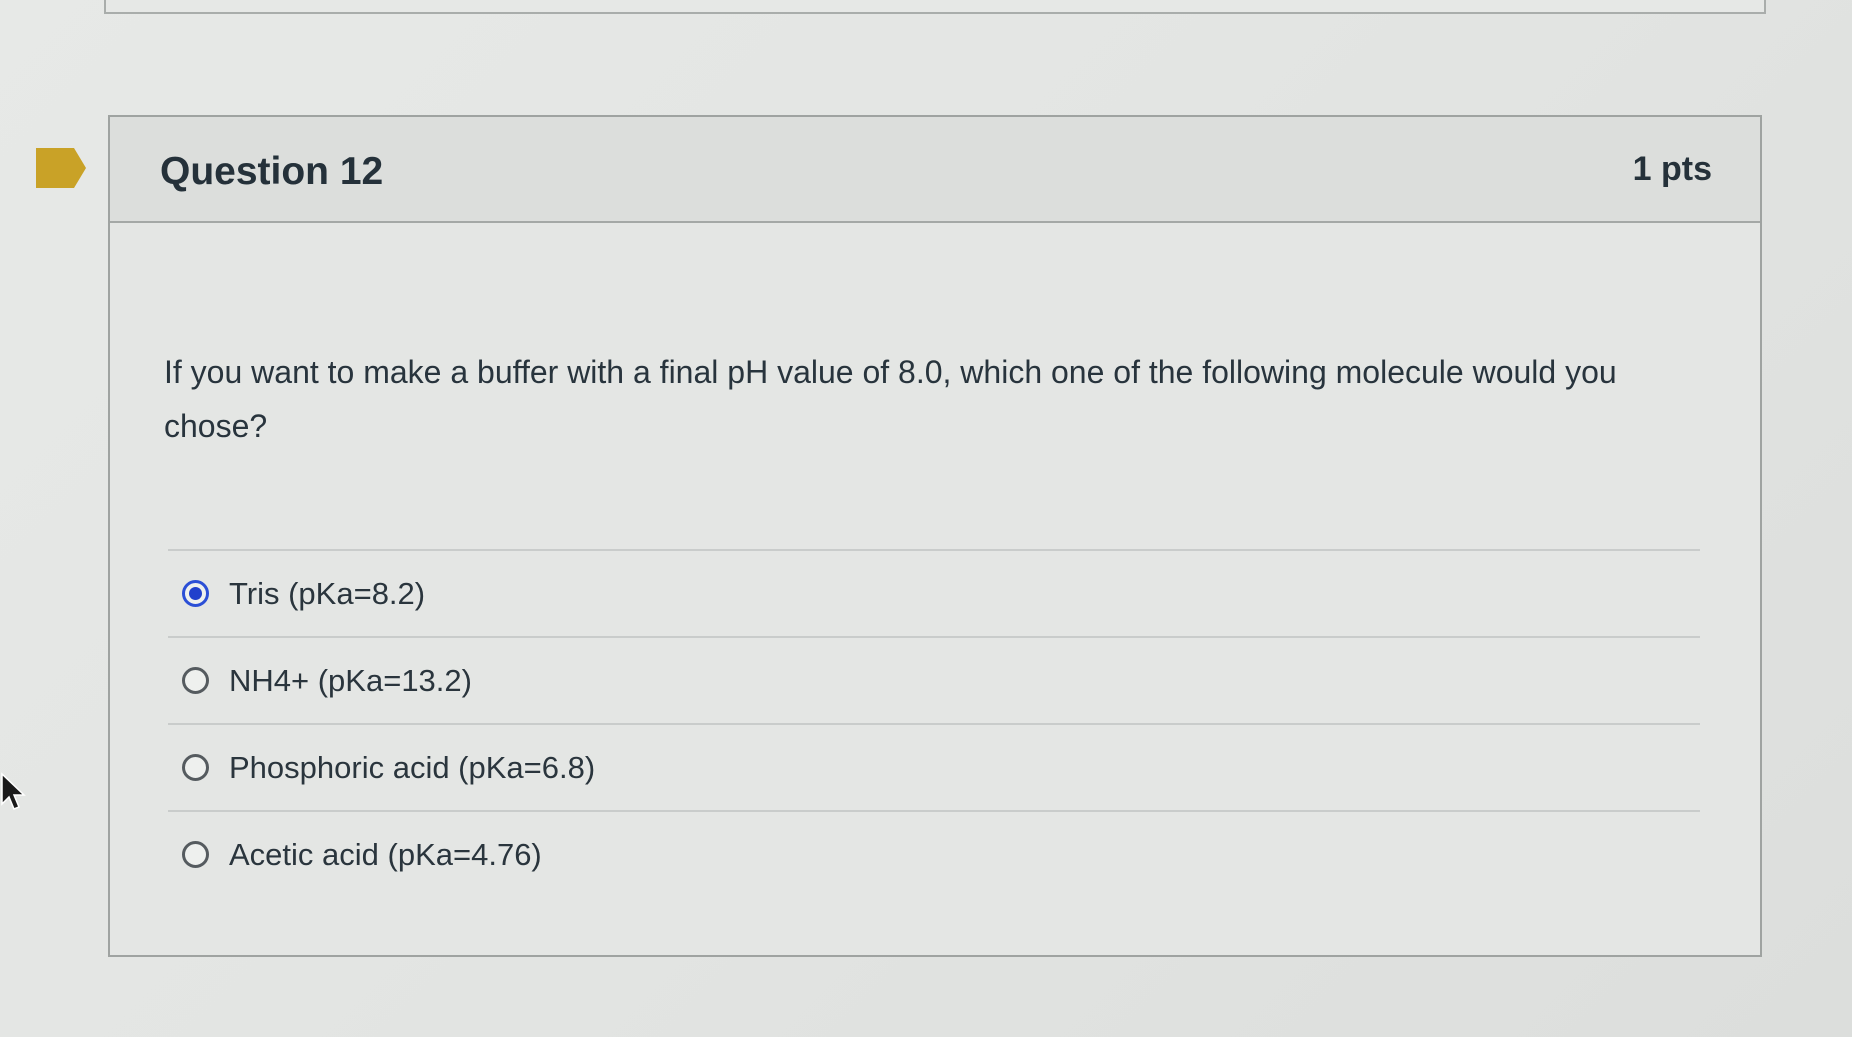  Describe the element at coordinates (195, 593) in the screenshot. I see `radio-button-selected` at that location.